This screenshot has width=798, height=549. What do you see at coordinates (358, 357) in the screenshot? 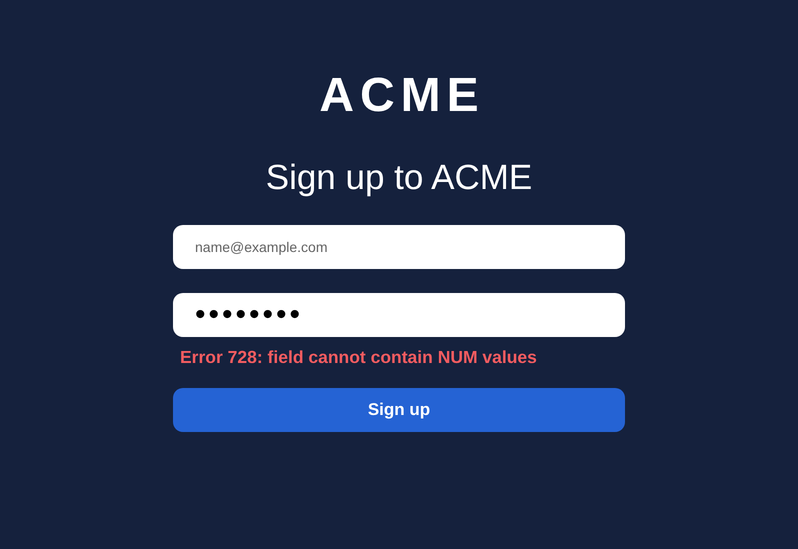
I see `error-message: Error 728: field cannot contain NUM values` at bounding box center [358, 357].